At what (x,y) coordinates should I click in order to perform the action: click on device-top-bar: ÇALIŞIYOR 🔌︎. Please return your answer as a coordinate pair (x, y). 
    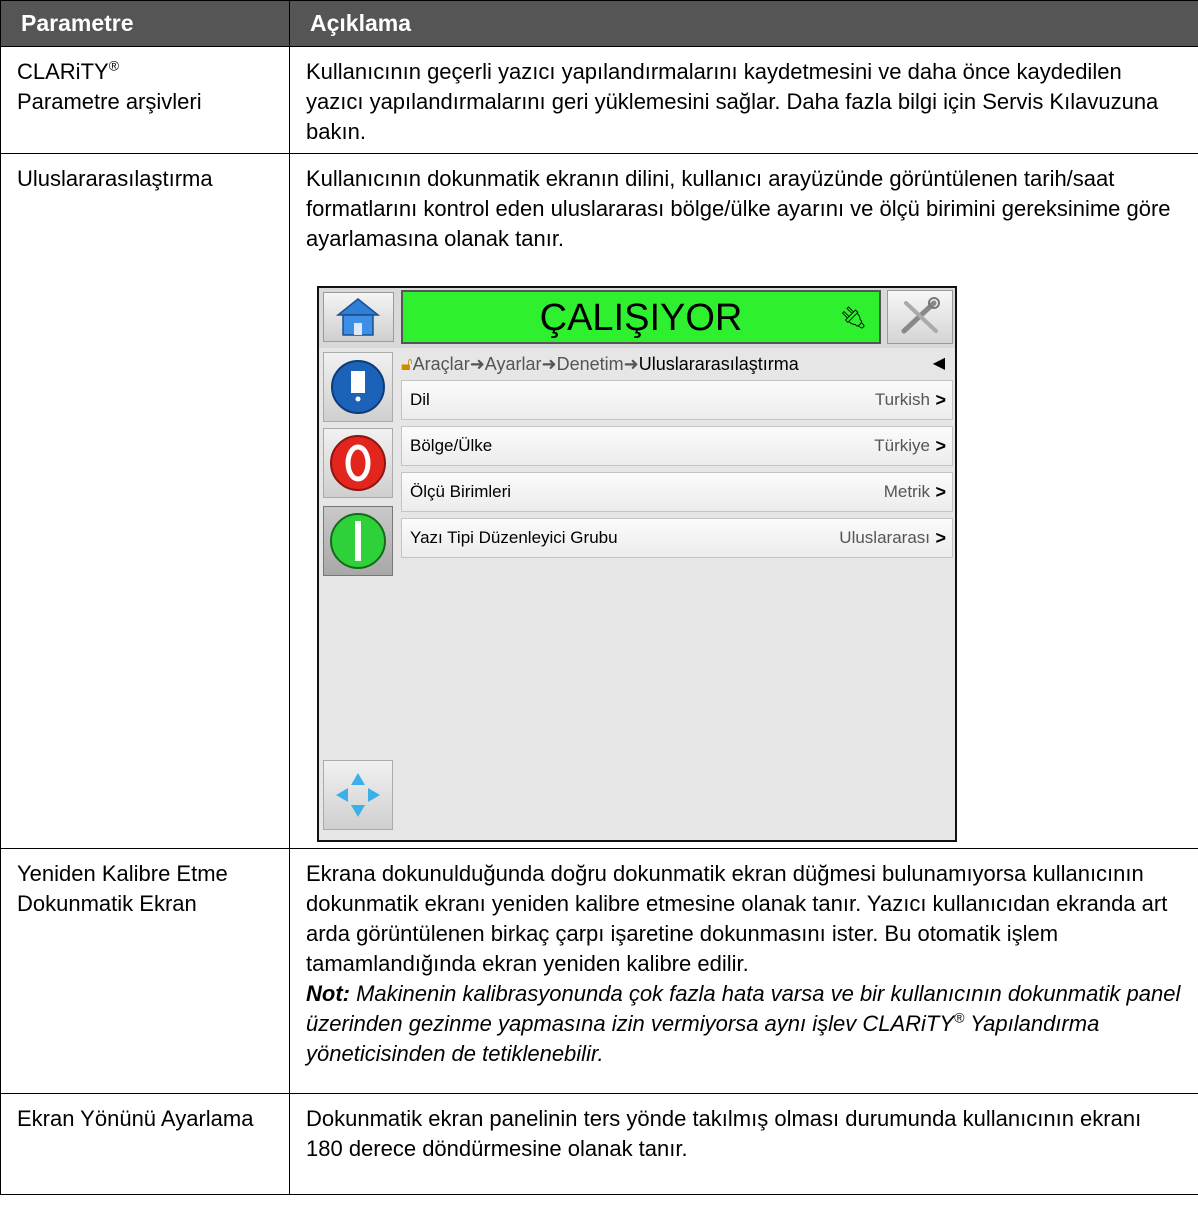
    Looking at the image, I should click on (637, 318).